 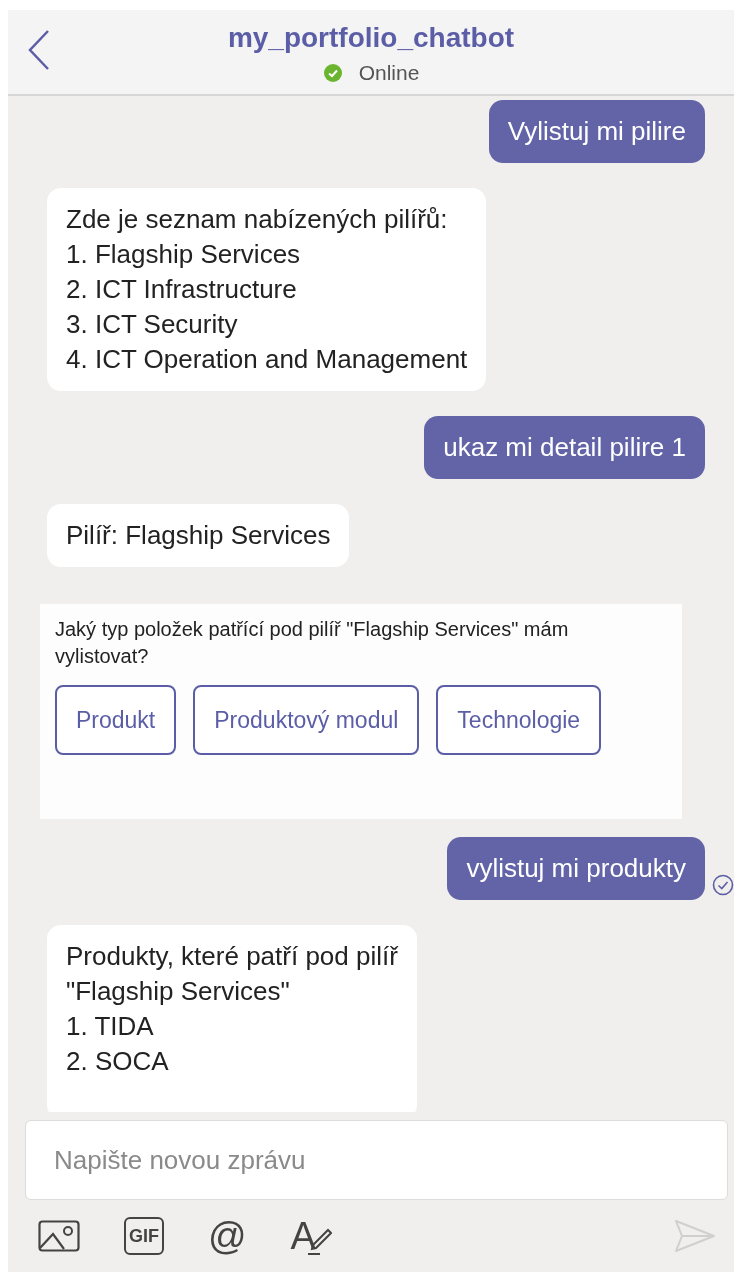 I want to click on option-button: Produktový modul, so click(x=306, y=720).